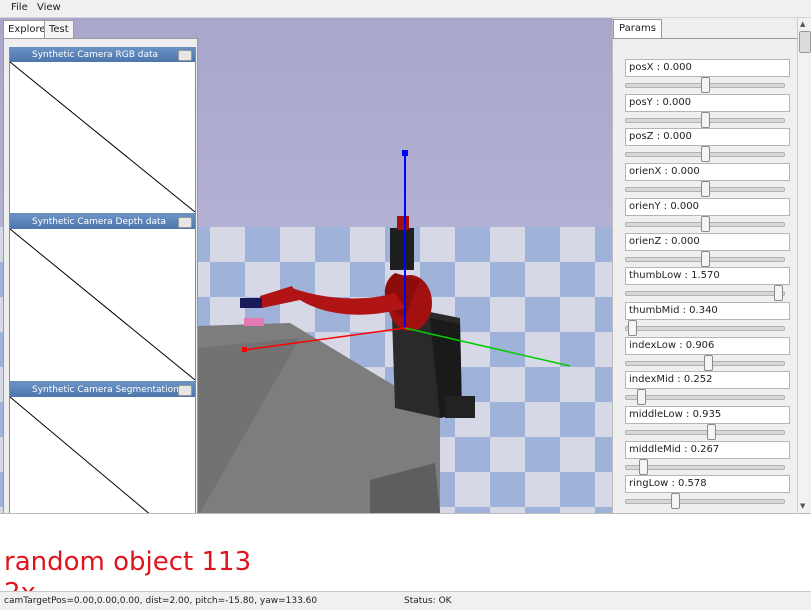  I want to click on param-row: posY : 0.000, so click(707, 110).